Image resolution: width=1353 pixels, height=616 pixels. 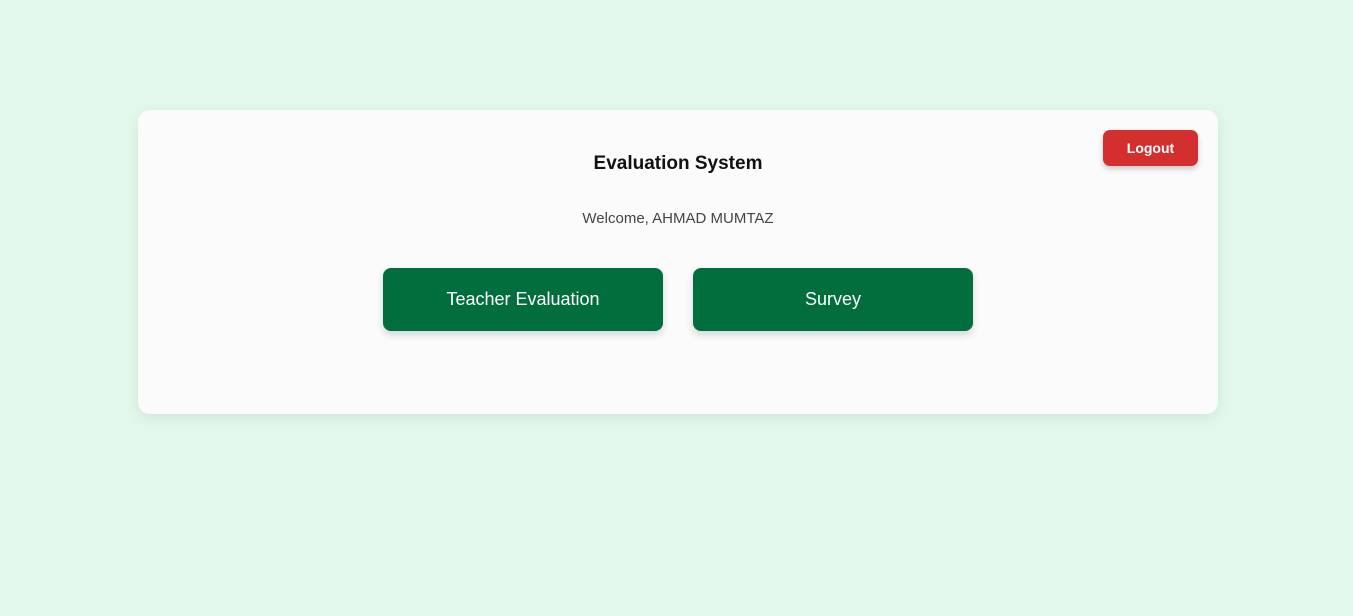 What do you see at coordinates (833, 299) in the screenshot?
I see `survey-button: Survey` at bounding box center [833, 299].